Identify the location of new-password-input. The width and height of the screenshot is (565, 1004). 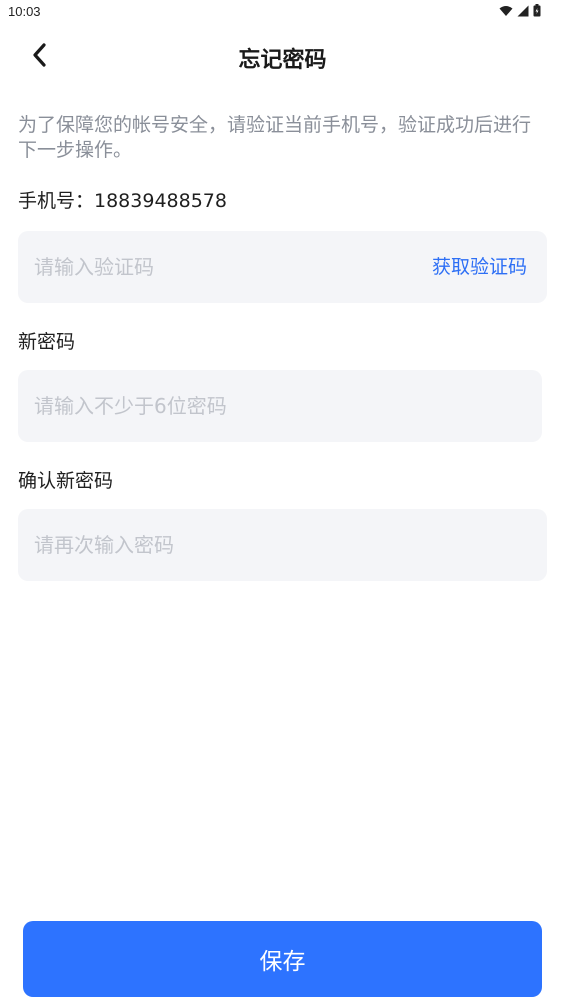
(279, 406).